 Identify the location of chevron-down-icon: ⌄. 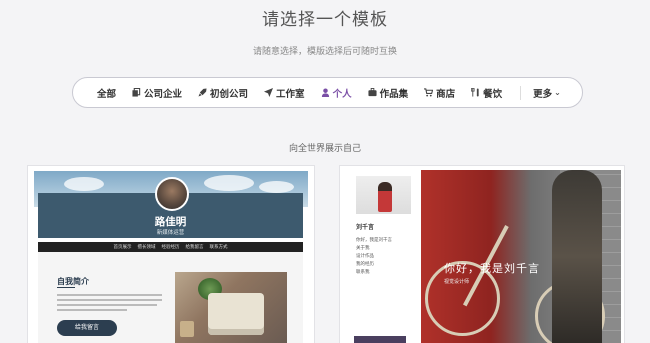
(557, 92).